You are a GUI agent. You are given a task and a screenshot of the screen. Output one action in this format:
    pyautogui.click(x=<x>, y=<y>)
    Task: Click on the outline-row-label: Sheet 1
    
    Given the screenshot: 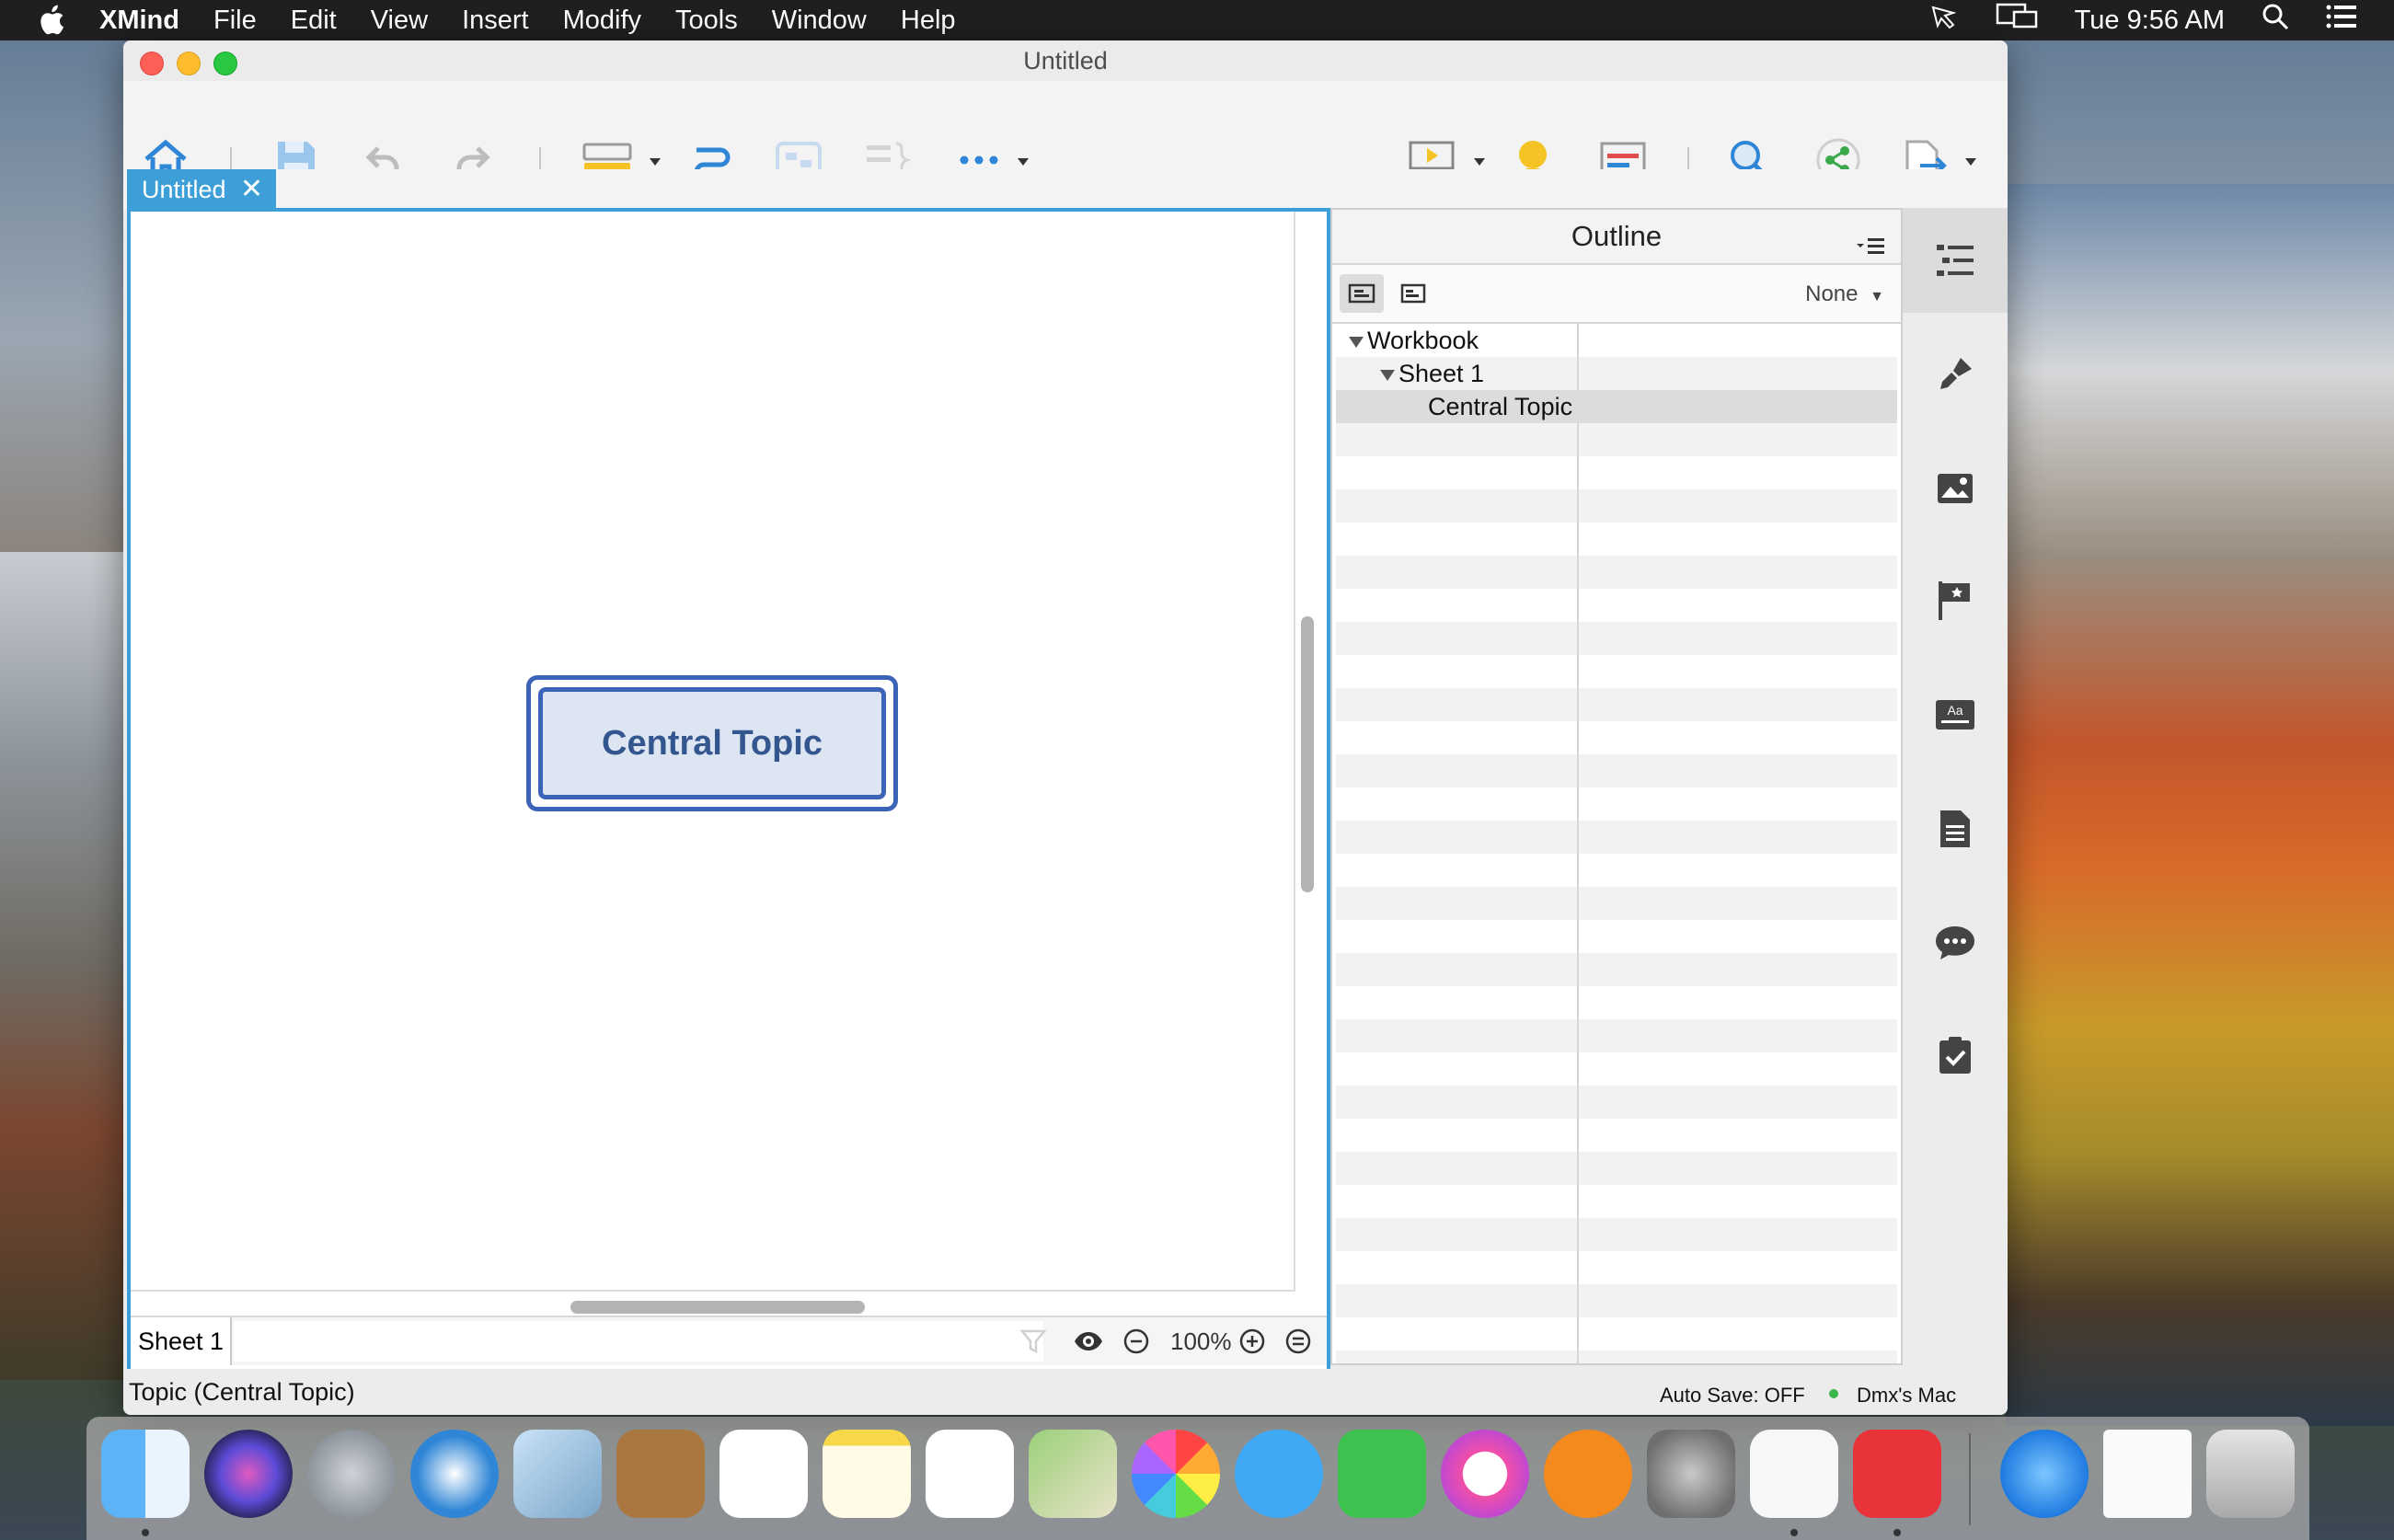 What is the action you would take?
    pyautogui.click(x=1441, y=373)
    